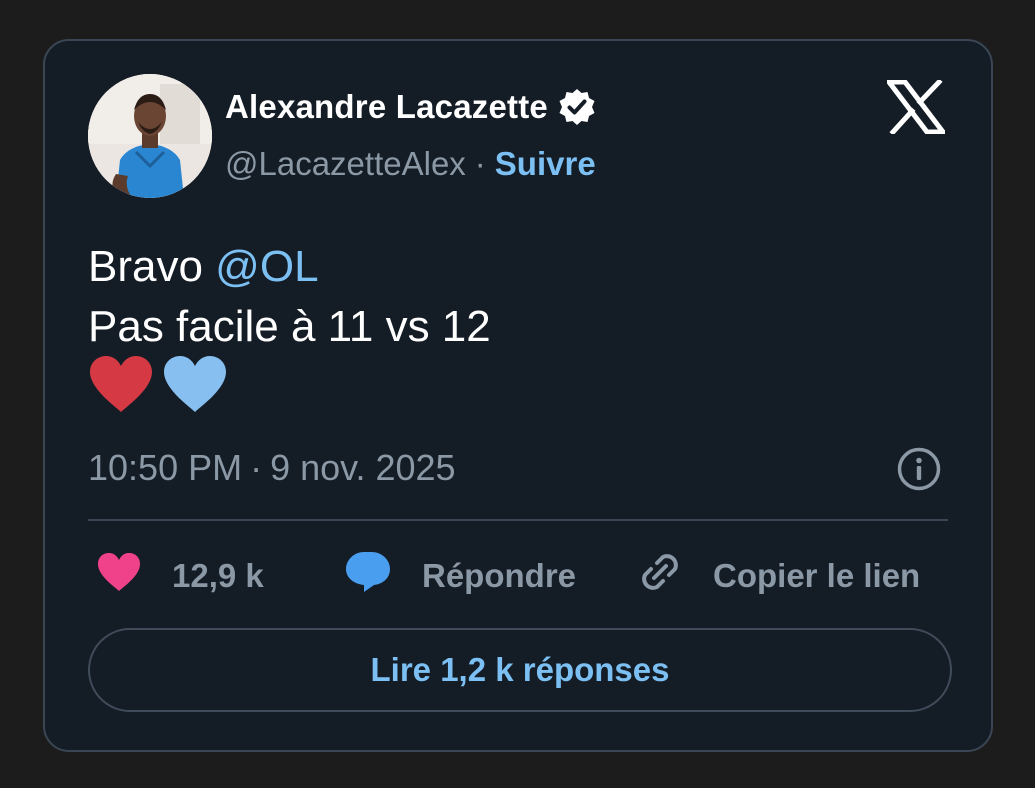  I want to click on avatar, so click(150, 136).